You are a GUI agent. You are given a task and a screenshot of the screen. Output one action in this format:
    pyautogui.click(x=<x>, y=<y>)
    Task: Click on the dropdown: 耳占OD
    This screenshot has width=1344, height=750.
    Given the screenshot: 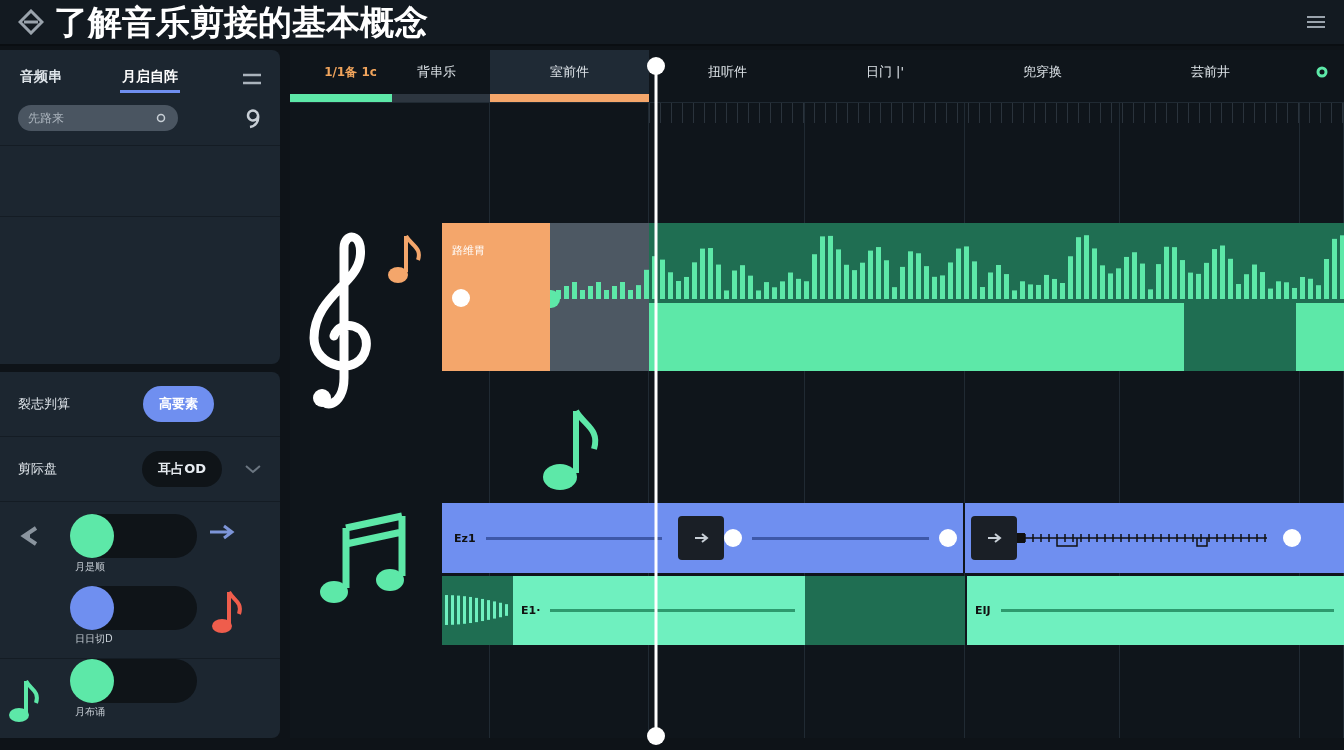 What is the action you would take?
    pyautogui.click(x=182, y=469)
    